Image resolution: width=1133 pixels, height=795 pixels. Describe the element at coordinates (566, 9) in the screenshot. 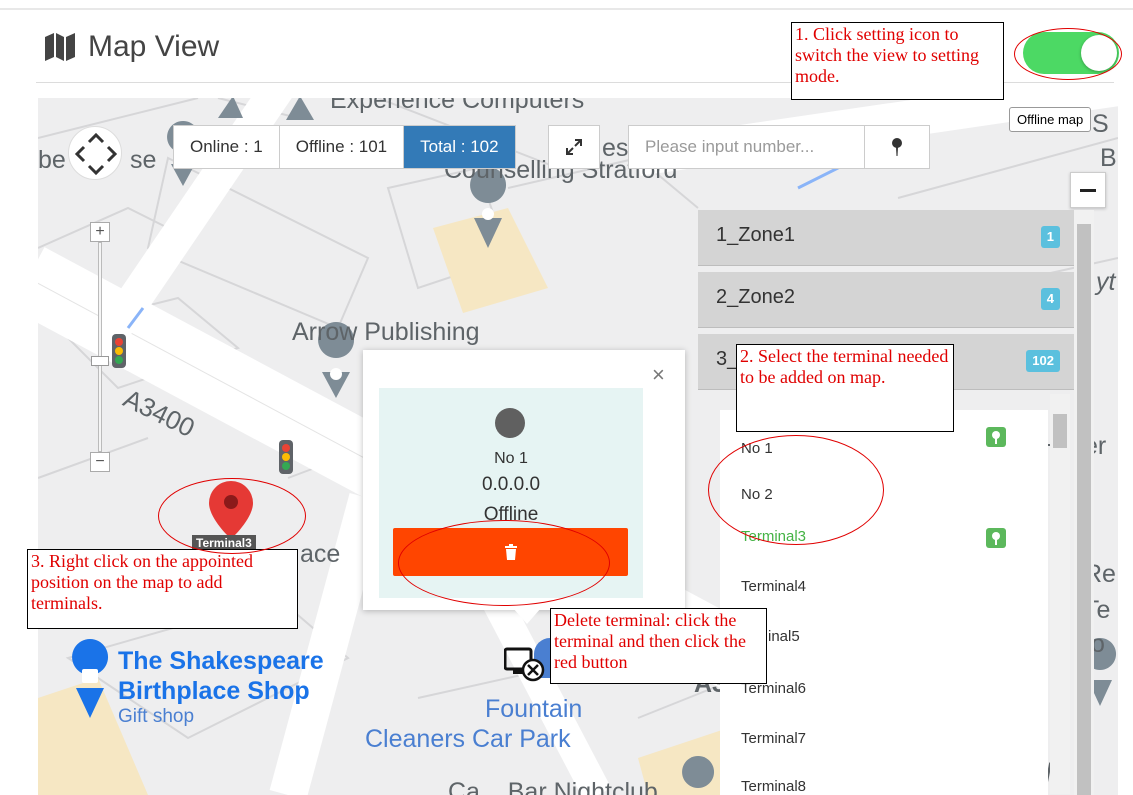

I see `top-divider` at that location.